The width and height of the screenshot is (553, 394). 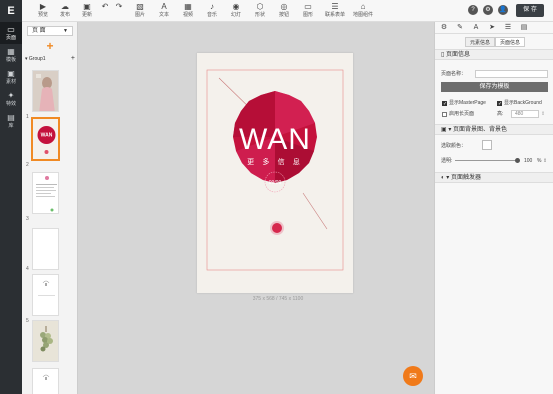 I want to click on undo-button: ↶, so click(x=105, y=11).